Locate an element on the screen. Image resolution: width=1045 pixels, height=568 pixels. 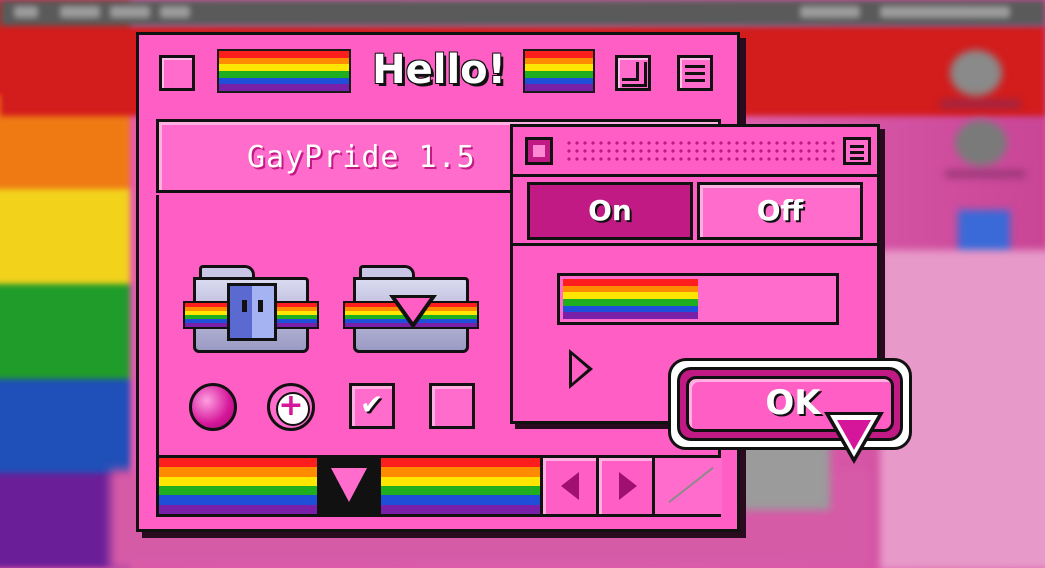
zoom-box-icon is located at coordinates (633, 73).